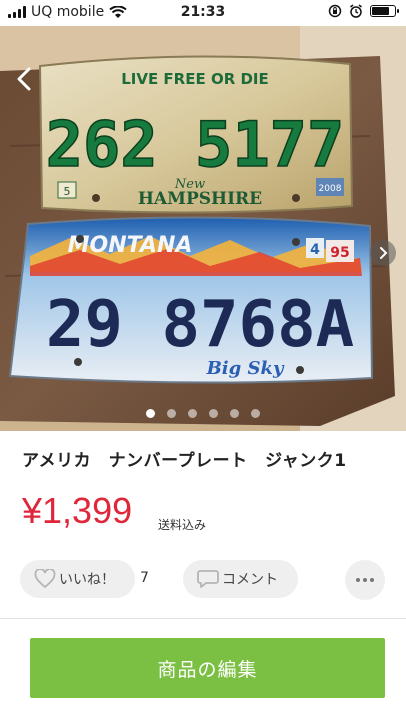 Image resolution: width=406 pixels, height=720 pixels. I want to click on svg-text: Big Sky, so click(245, 368).